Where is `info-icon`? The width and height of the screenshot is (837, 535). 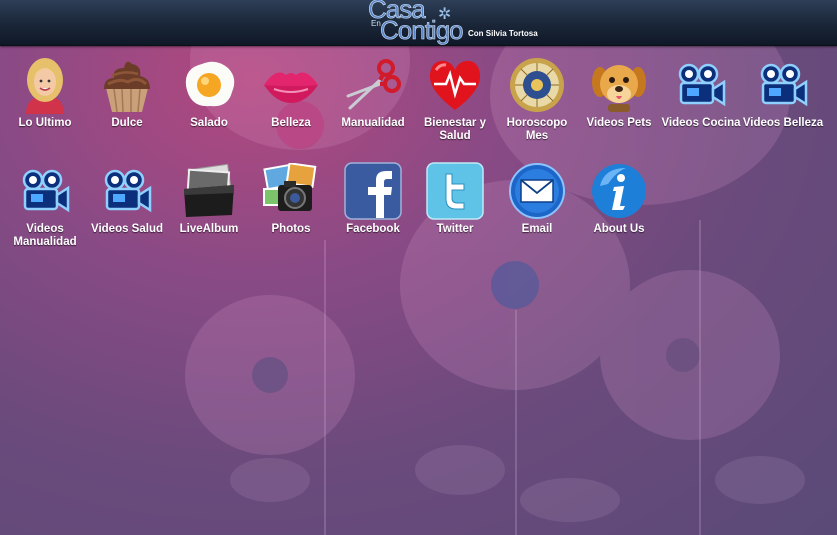 info-icon is located at coordinates (619, 191).